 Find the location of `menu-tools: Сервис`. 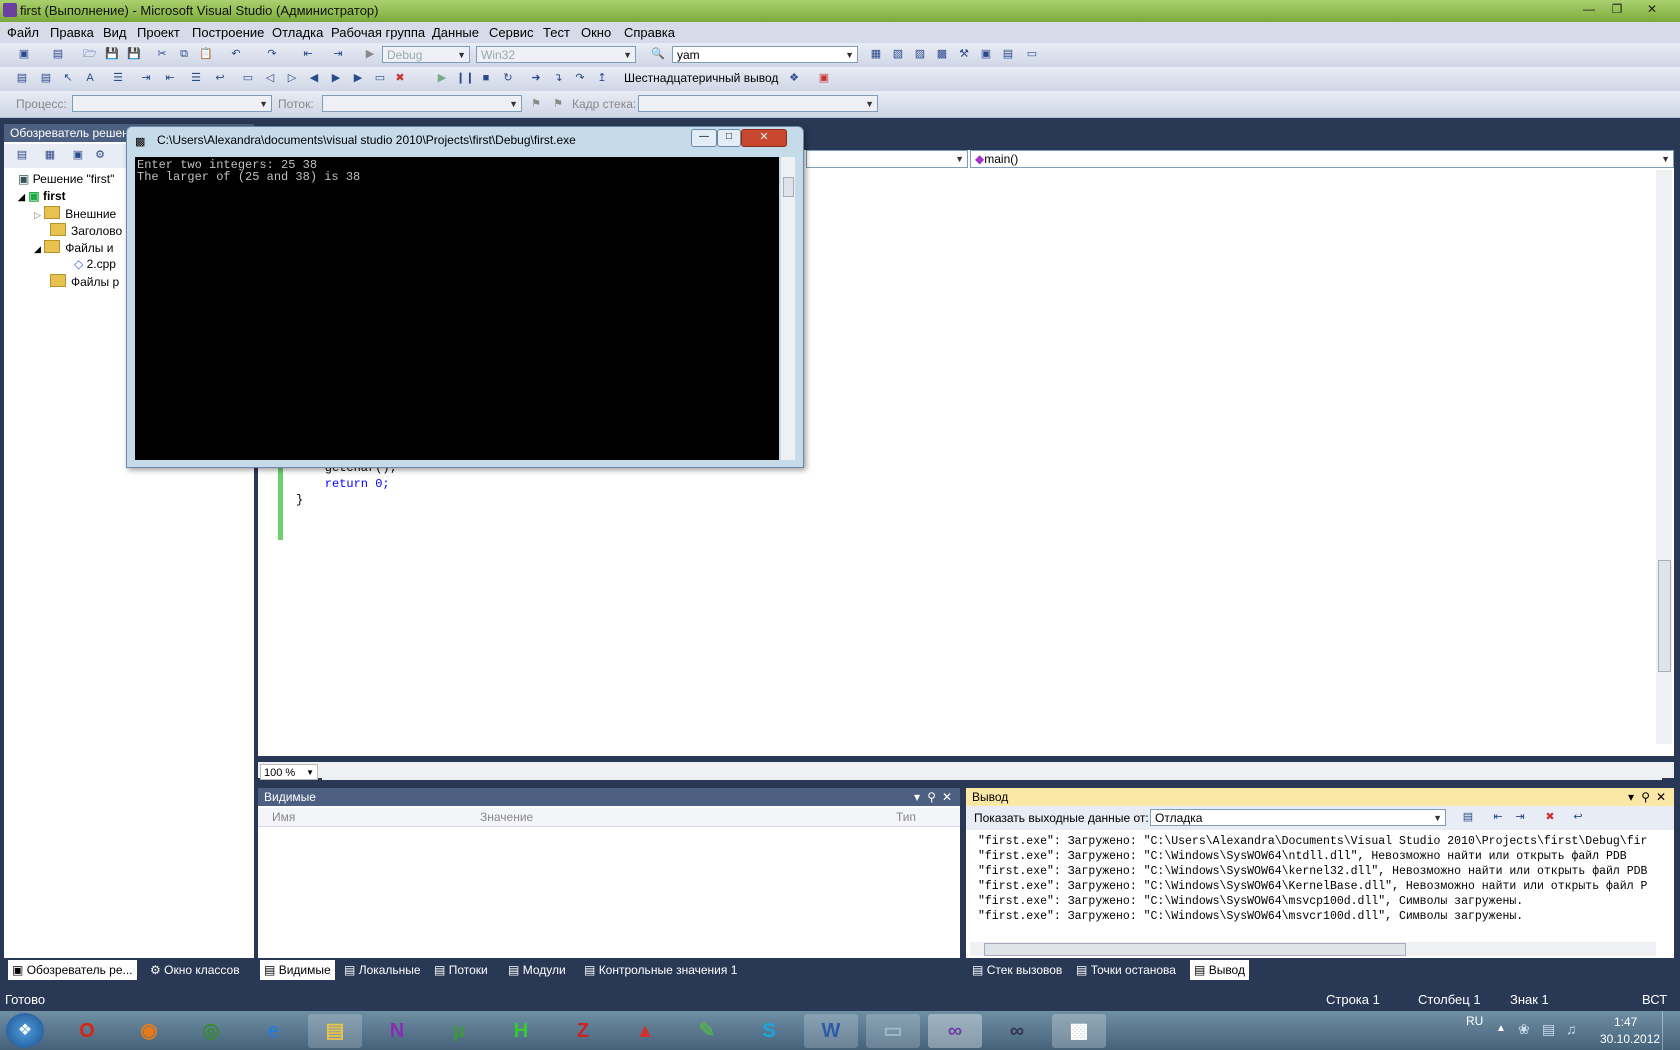

menu-tools: Сервис is located at coordinates (511, 32).